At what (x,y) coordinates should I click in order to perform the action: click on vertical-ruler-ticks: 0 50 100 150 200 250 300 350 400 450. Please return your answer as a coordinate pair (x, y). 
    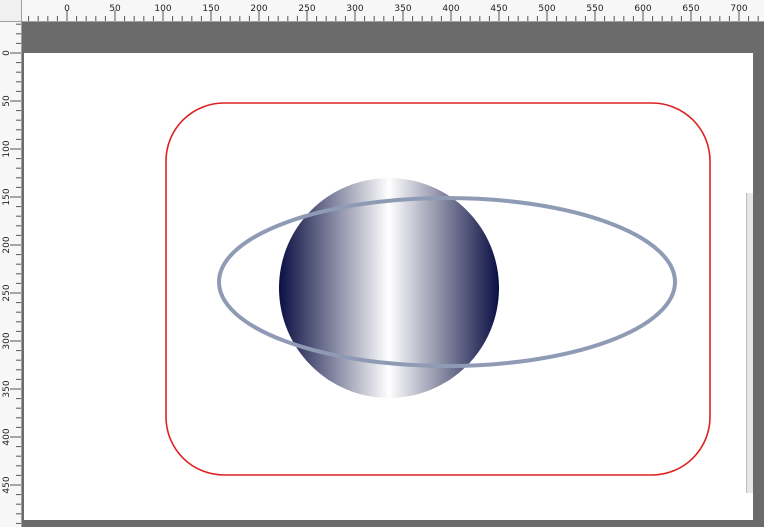
    Looking at the image, I should click on (11, 273).